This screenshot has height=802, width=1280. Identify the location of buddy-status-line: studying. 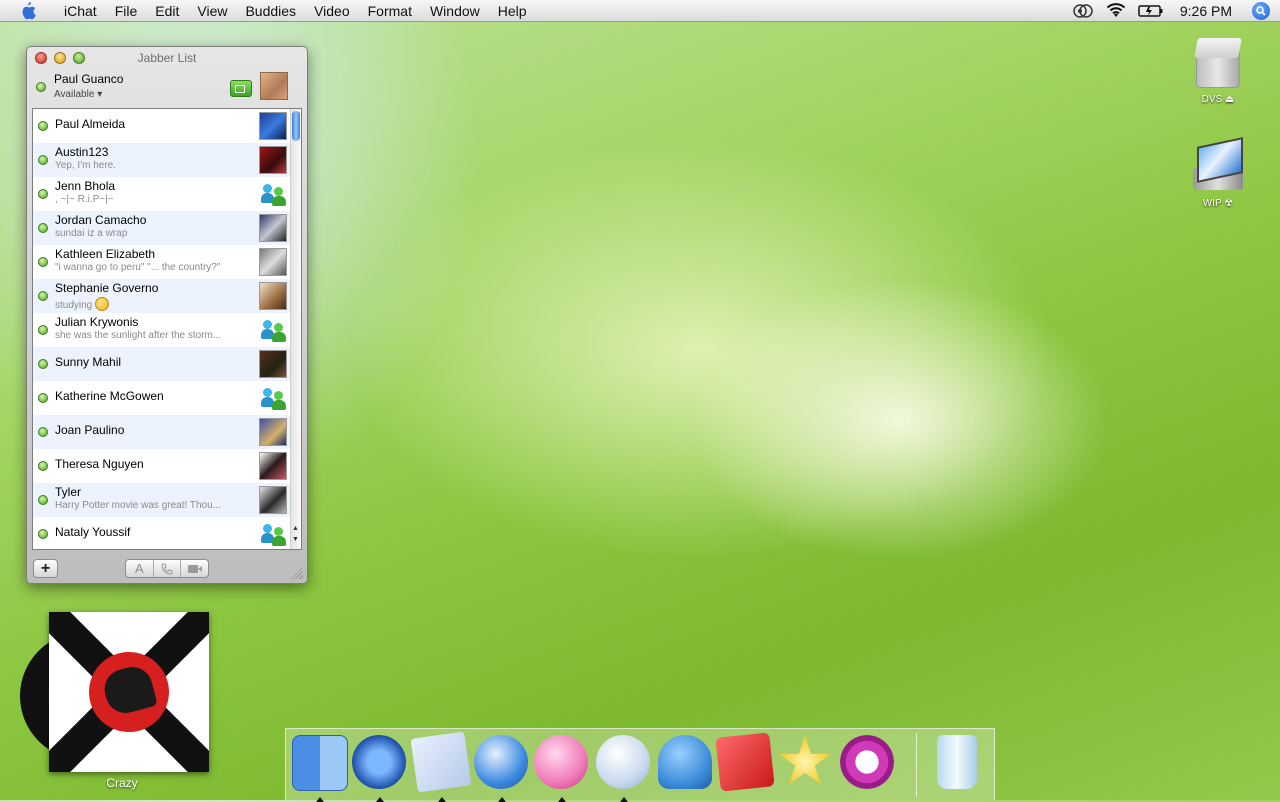
(155, 304).